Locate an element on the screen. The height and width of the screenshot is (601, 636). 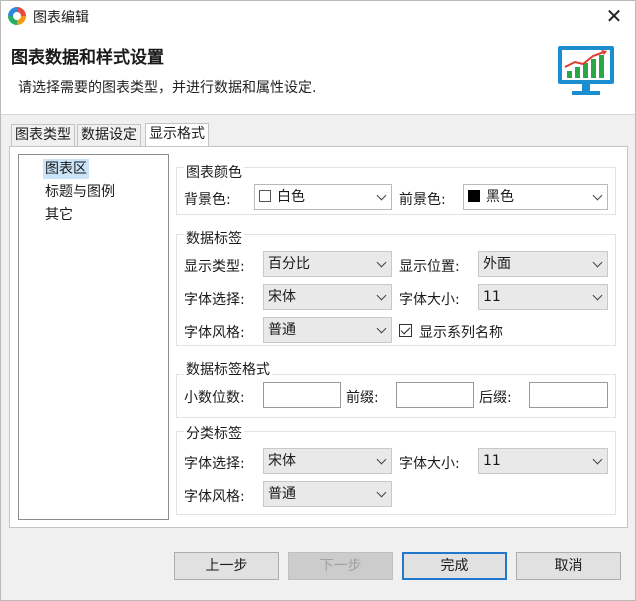
label-format-title: 数据标签格式 is located at coordinates (228, 369).